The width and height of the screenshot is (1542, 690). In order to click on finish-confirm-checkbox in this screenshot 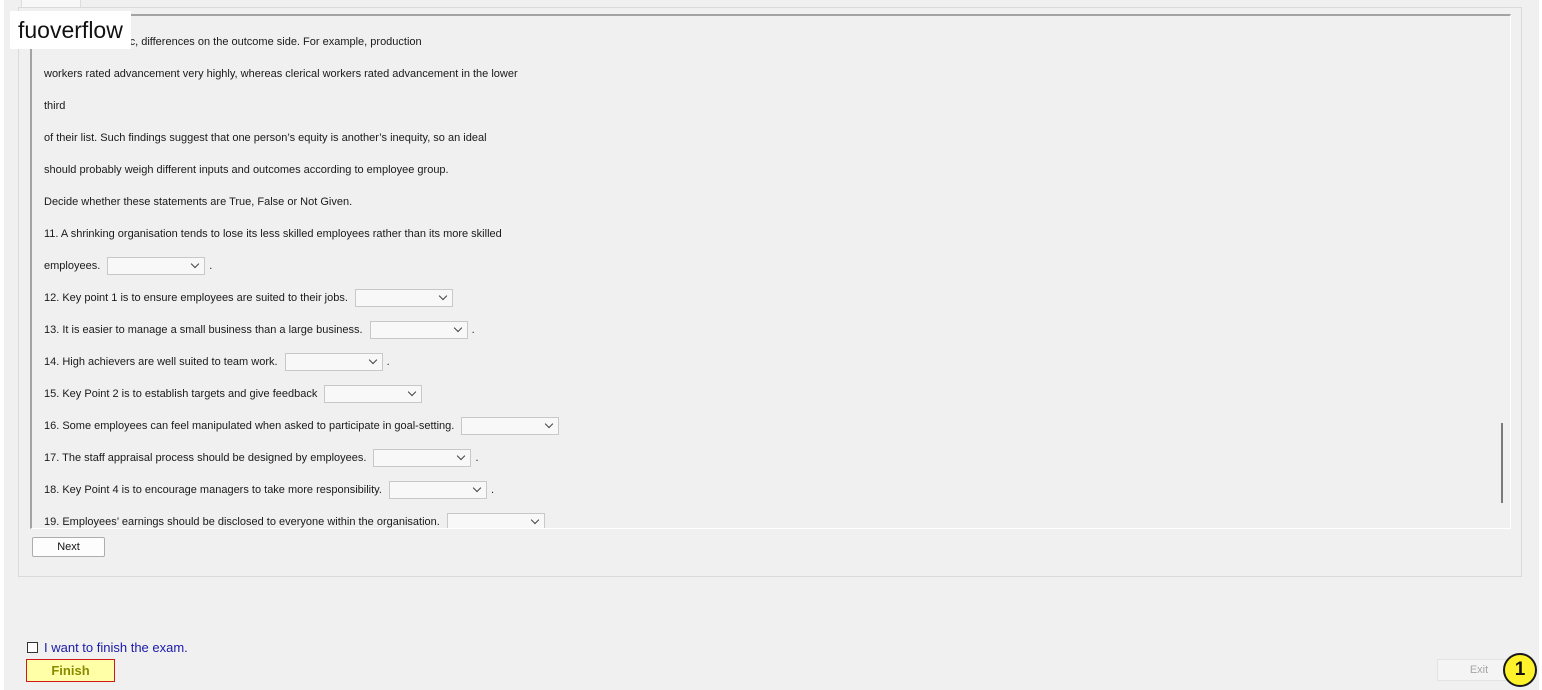, I will do `click(32, 647)`.